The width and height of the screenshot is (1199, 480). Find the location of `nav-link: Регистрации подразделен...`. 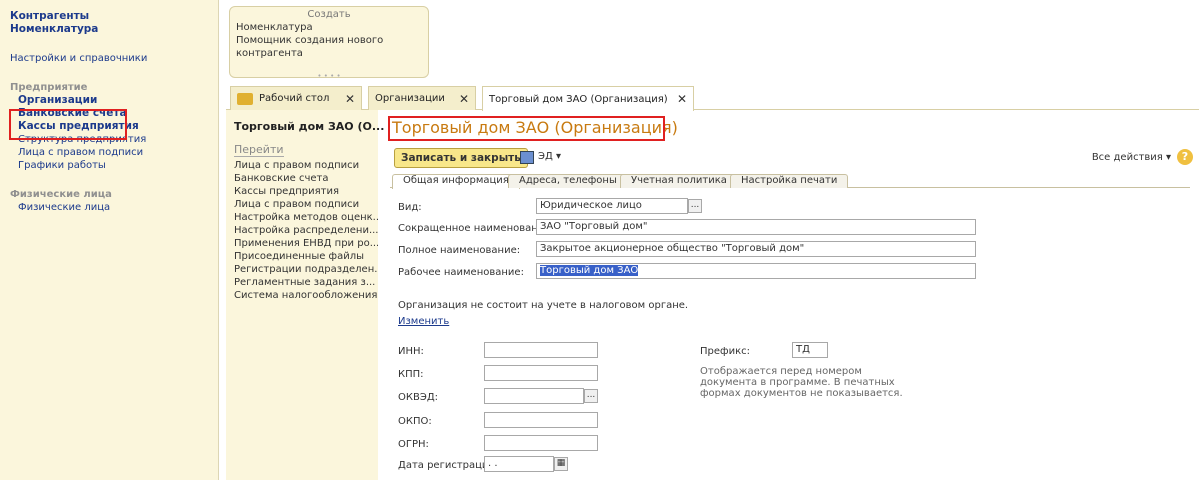

nav-link: Регистрации подразделен... is located at coordinates (306, 269).